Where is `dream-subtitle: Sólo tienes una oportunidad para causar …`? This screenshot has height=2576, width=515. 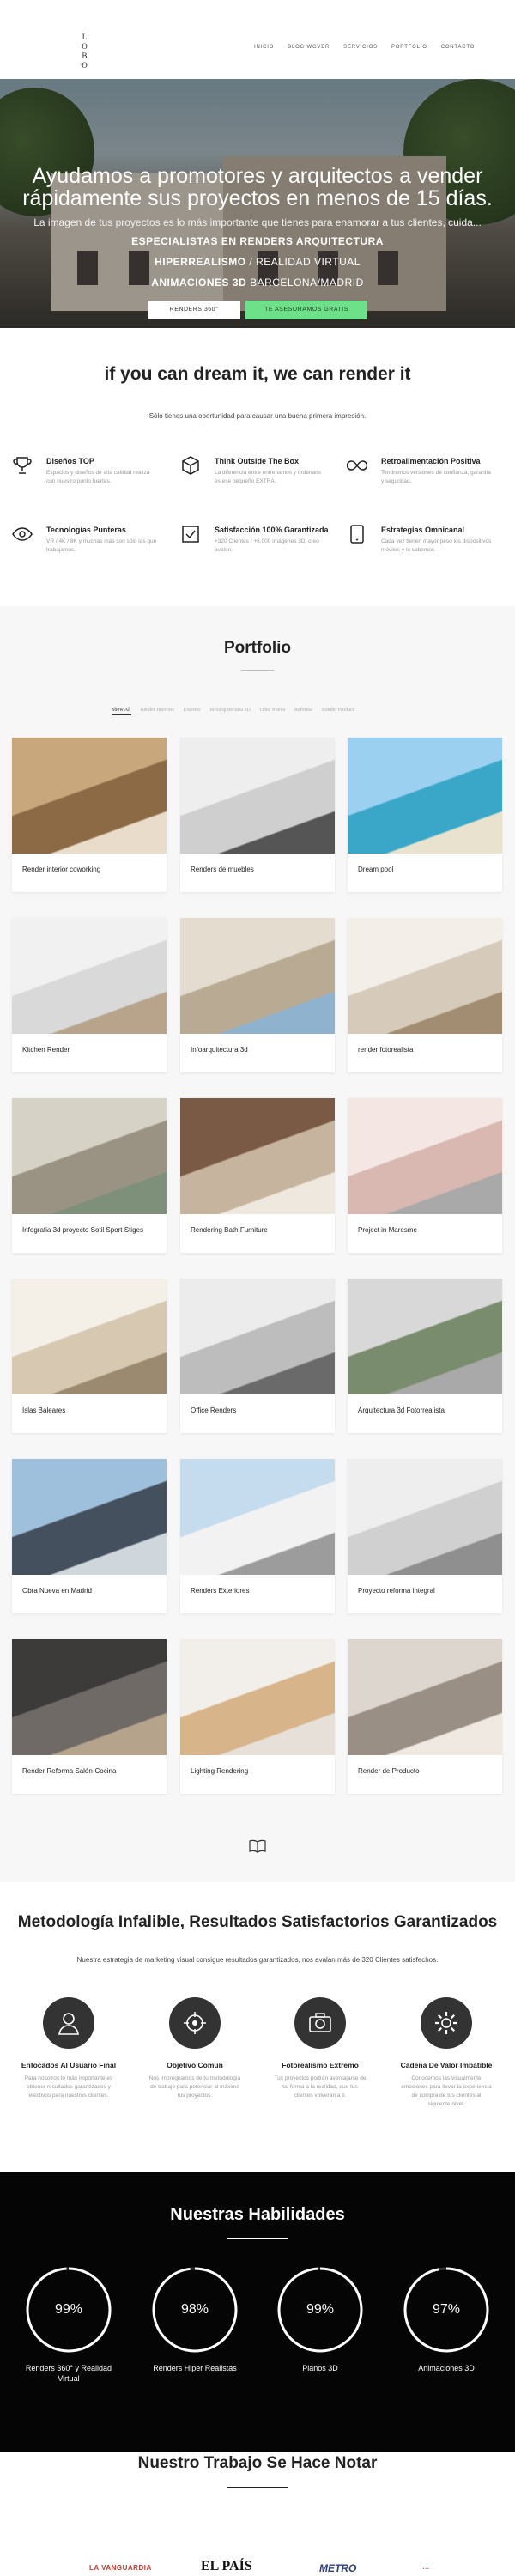 dream-subtitle: Sólo tienes una oportunidad para causar … is located at coordinates (257, 416).